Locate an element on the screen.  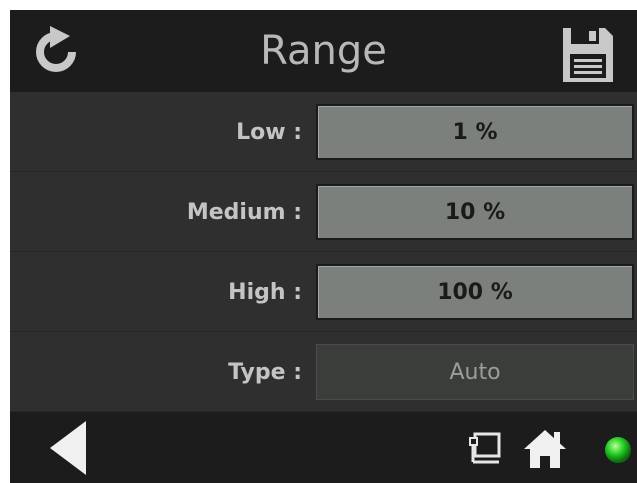
high-label: High : is located at coordinates (265, 292).